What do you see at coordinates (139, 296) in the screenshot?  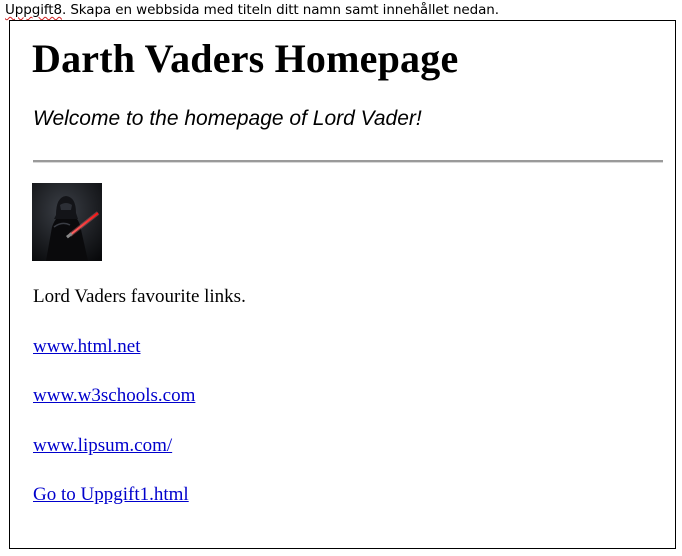 I see `links-intro-text: Lord Vaders favourite links.` at bounding box center [139, 296].